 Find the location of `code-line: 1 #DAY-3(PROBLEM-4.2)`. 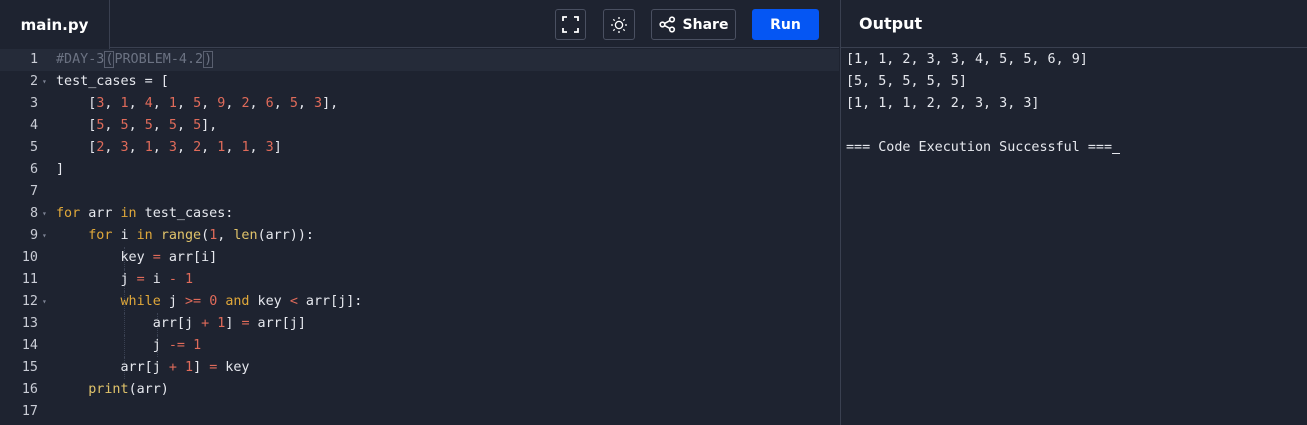

code-line: 1 #DAY-3(PROBLEM-4.2) is located at coordinates (419, 60).